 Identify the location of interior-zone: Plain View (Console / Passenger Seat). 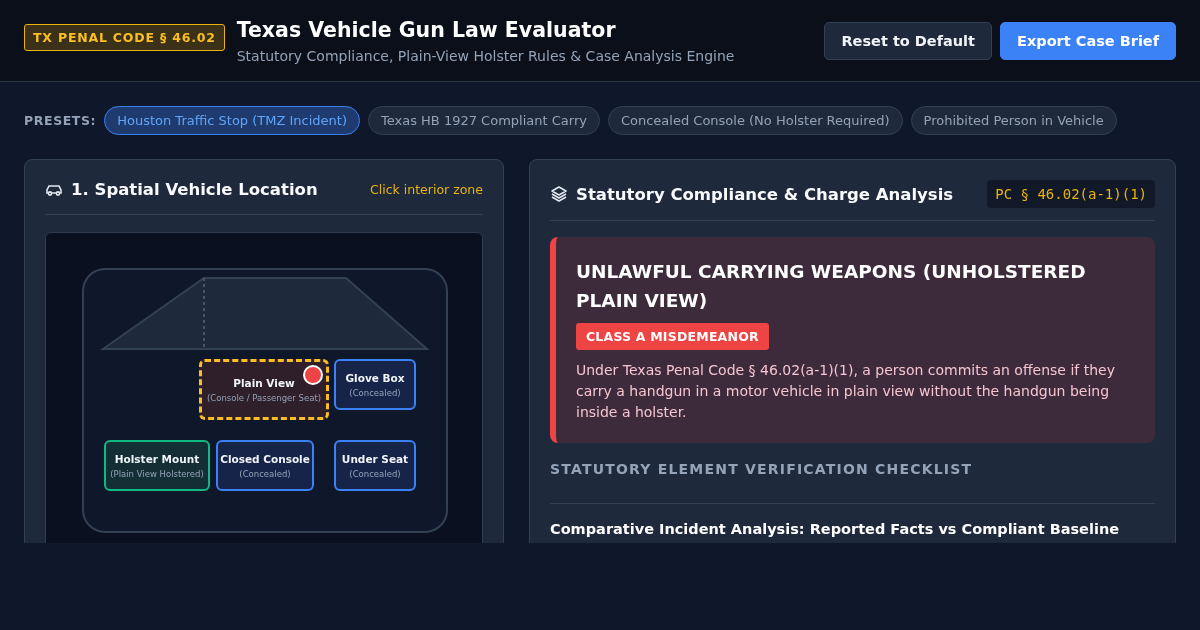
(264, 389).